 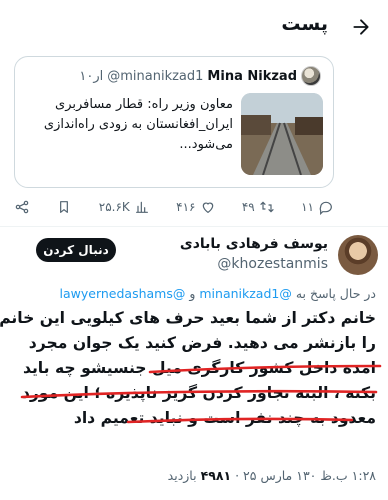 What do you see at coordinates (216, 475) in the screenshot?
I see `post-views-count: ۴۹۸۱` at bounding box center [216, 475].